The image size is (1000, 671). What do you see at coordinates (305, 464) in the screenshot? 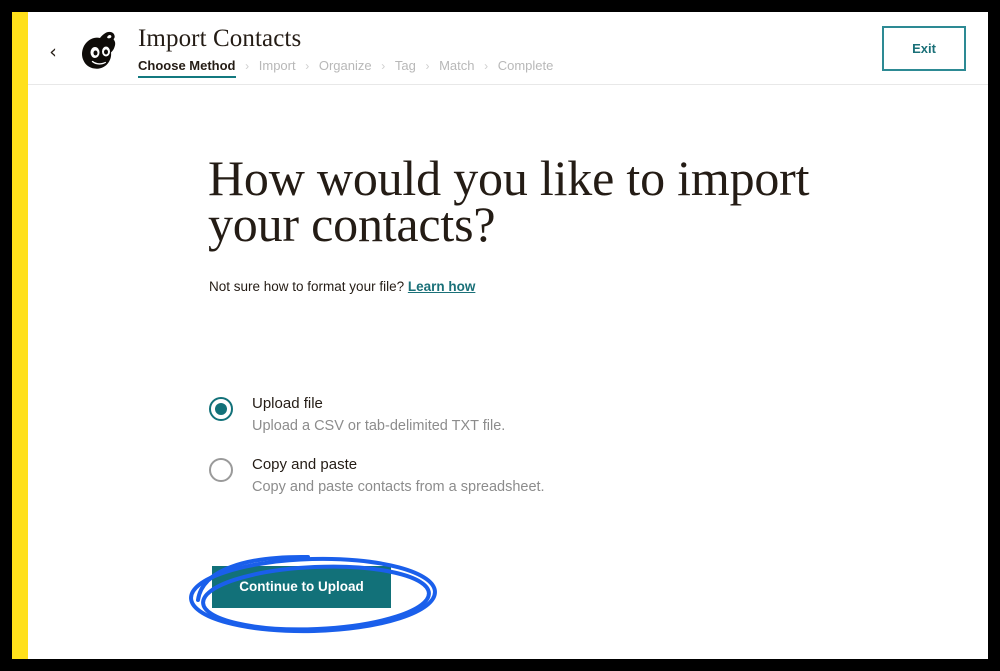
I see `option-label: Copy and paste` at bounding box center [305, 464].